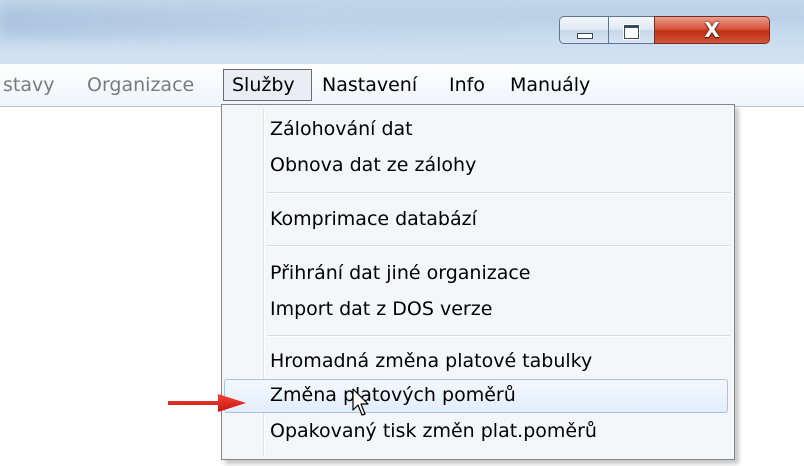  What do you see at coordinates (583, 30) in the screenshot?
I see `minimize-button` at bounding box center [583, 30].